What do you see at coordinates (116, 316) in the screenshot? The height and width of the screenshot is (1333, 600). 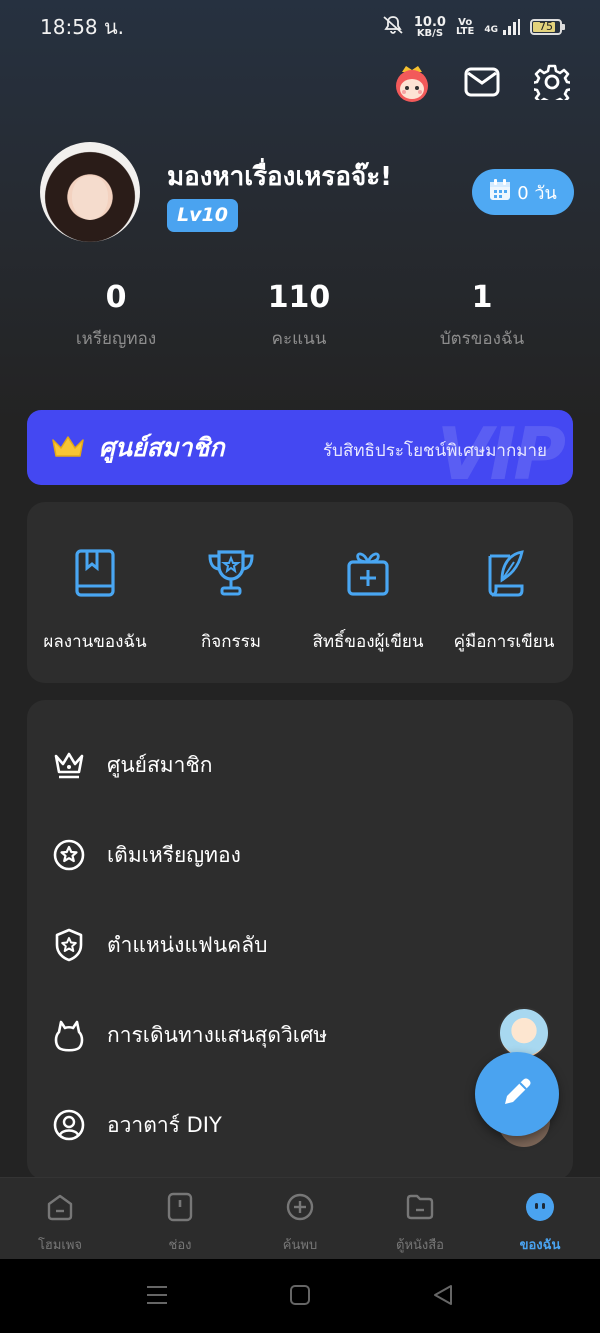 I see `stat-gold-coins: 0 เหรียญทอง` at bounding box center [116, 316].